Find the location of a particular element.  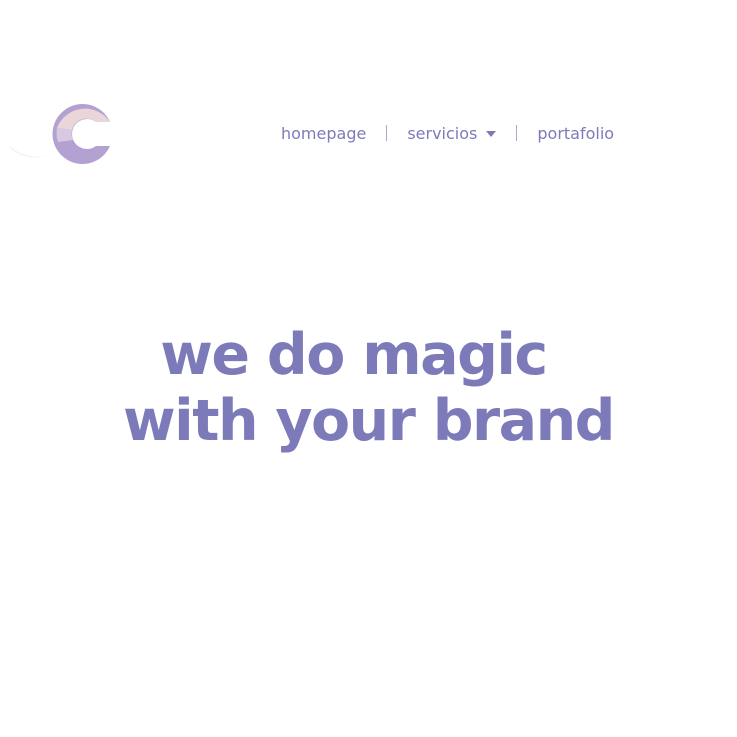

caret-down-icon is located at coordinates (491, 134).